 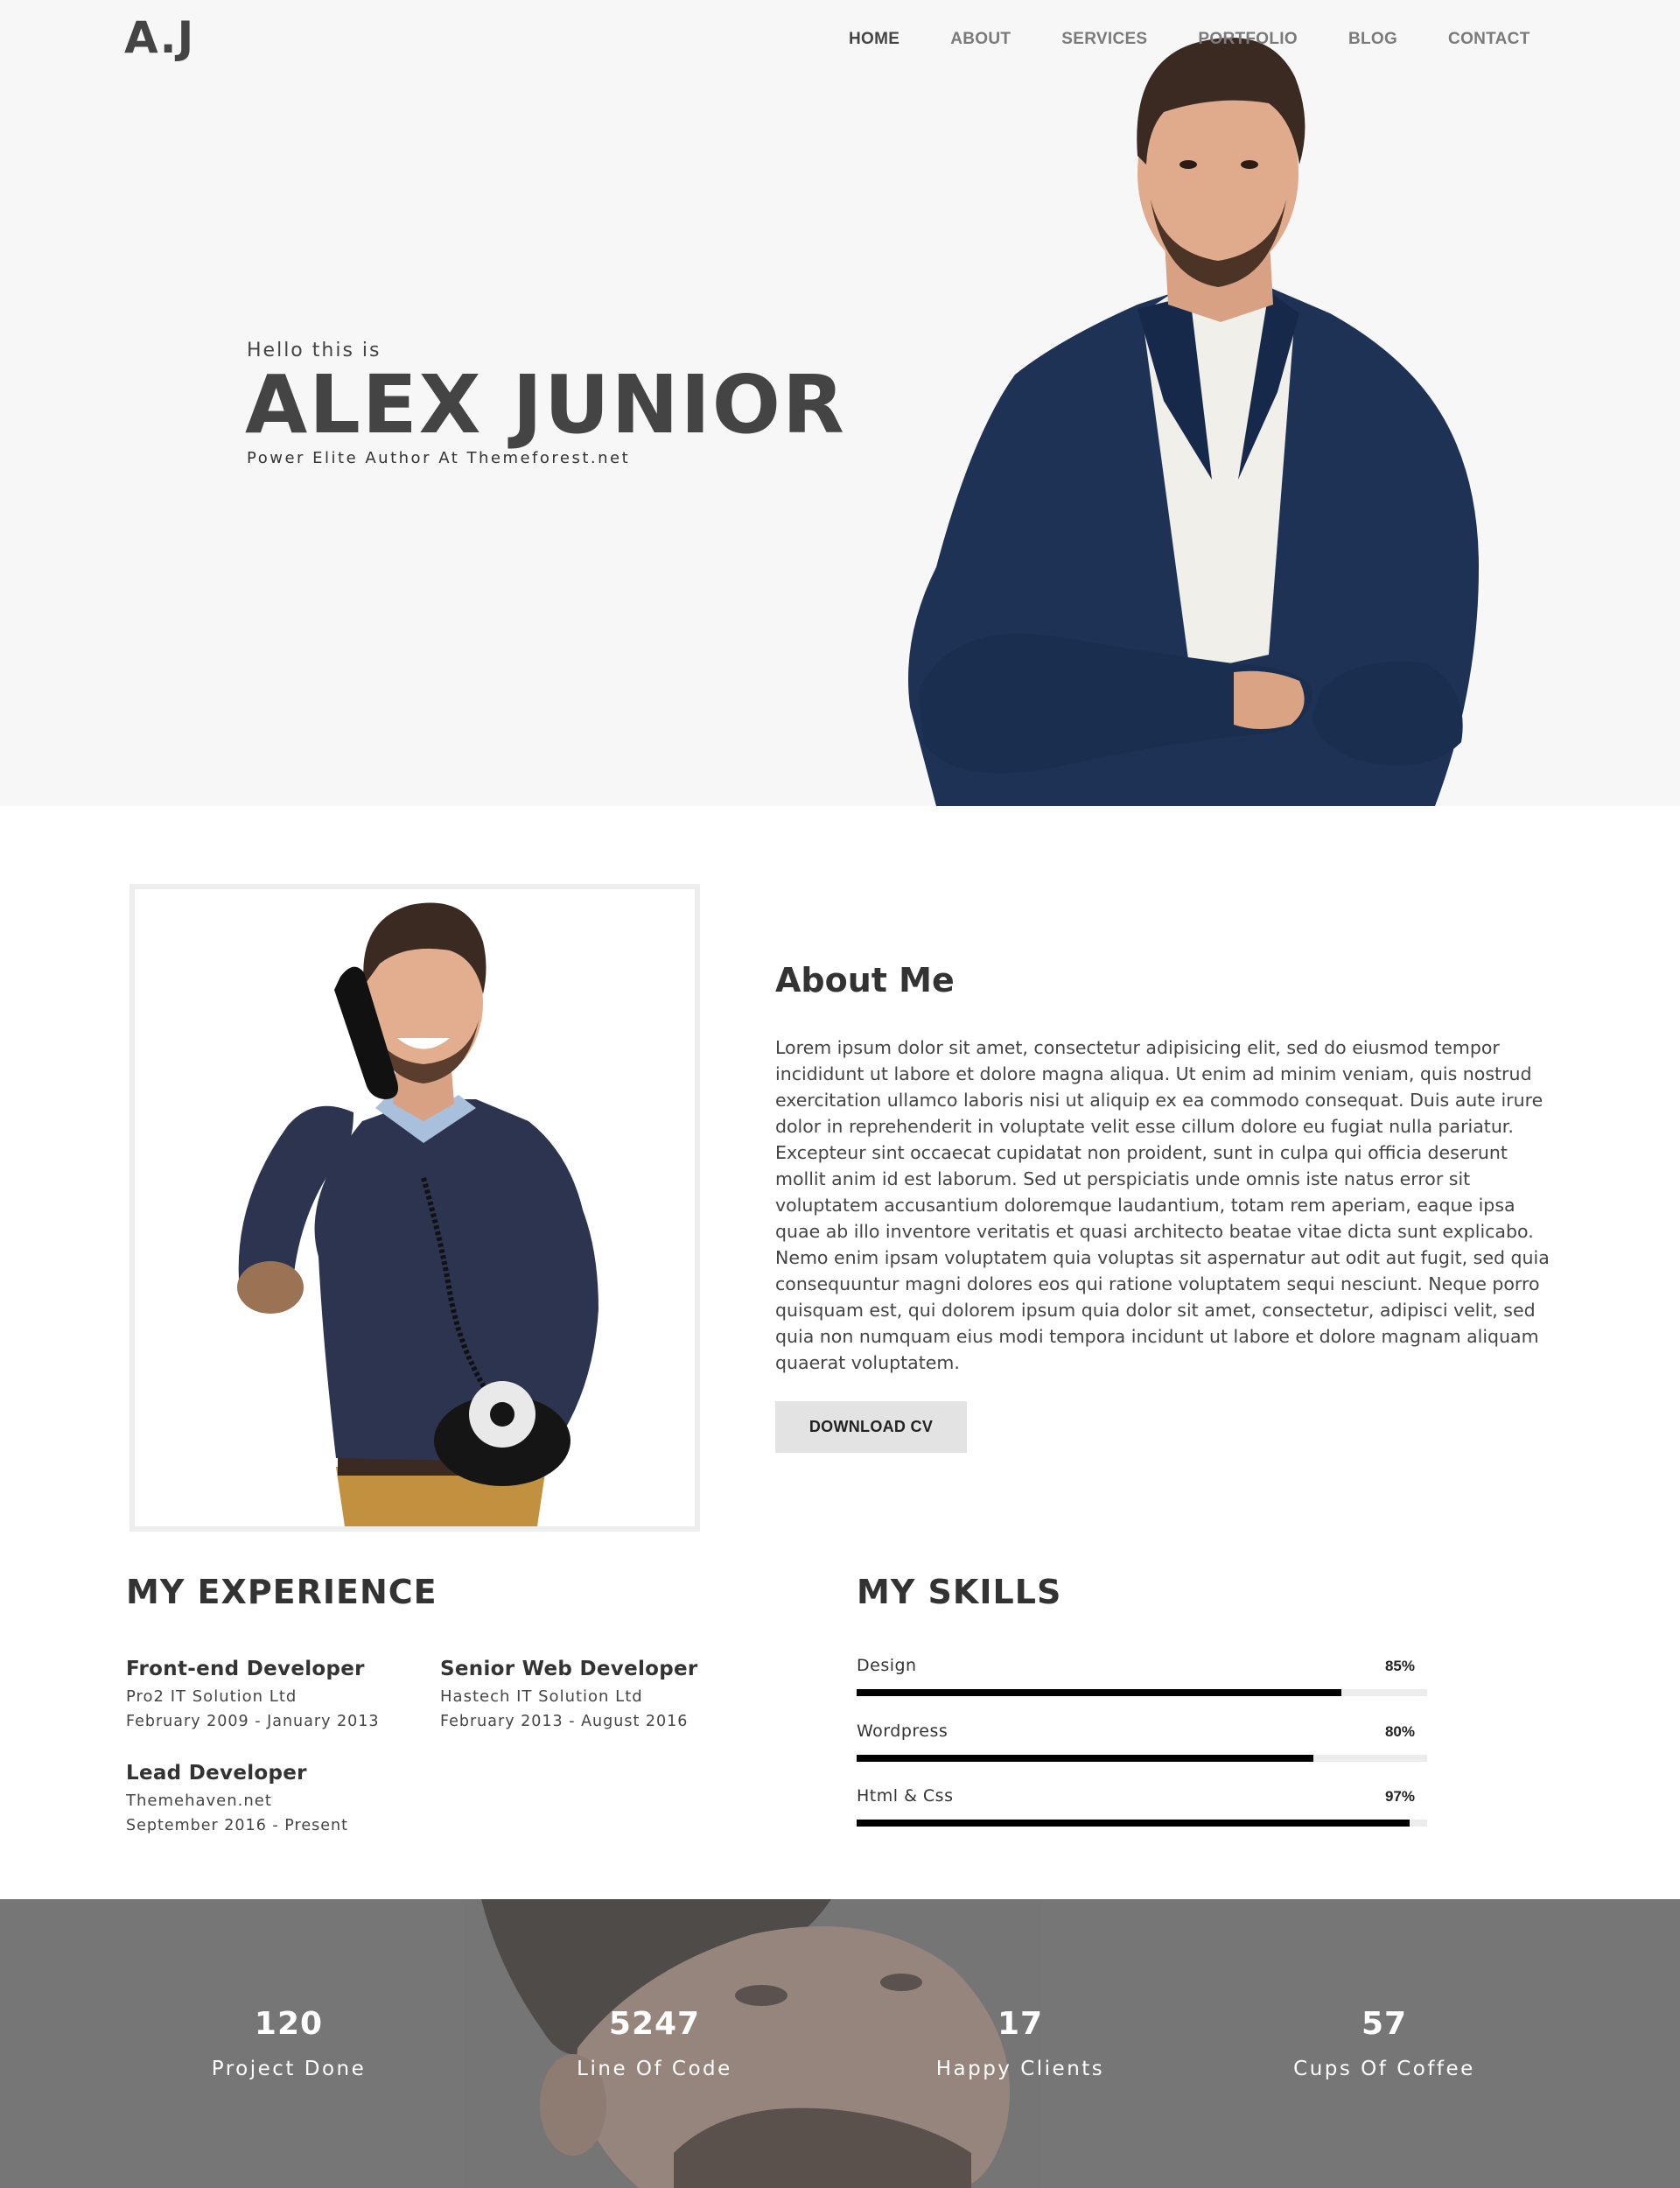 What do you see at coordinates (569, 1669) in the screenshot?
I see `experience-role: Senior Web Developer` at bounding box center [569, 1669].